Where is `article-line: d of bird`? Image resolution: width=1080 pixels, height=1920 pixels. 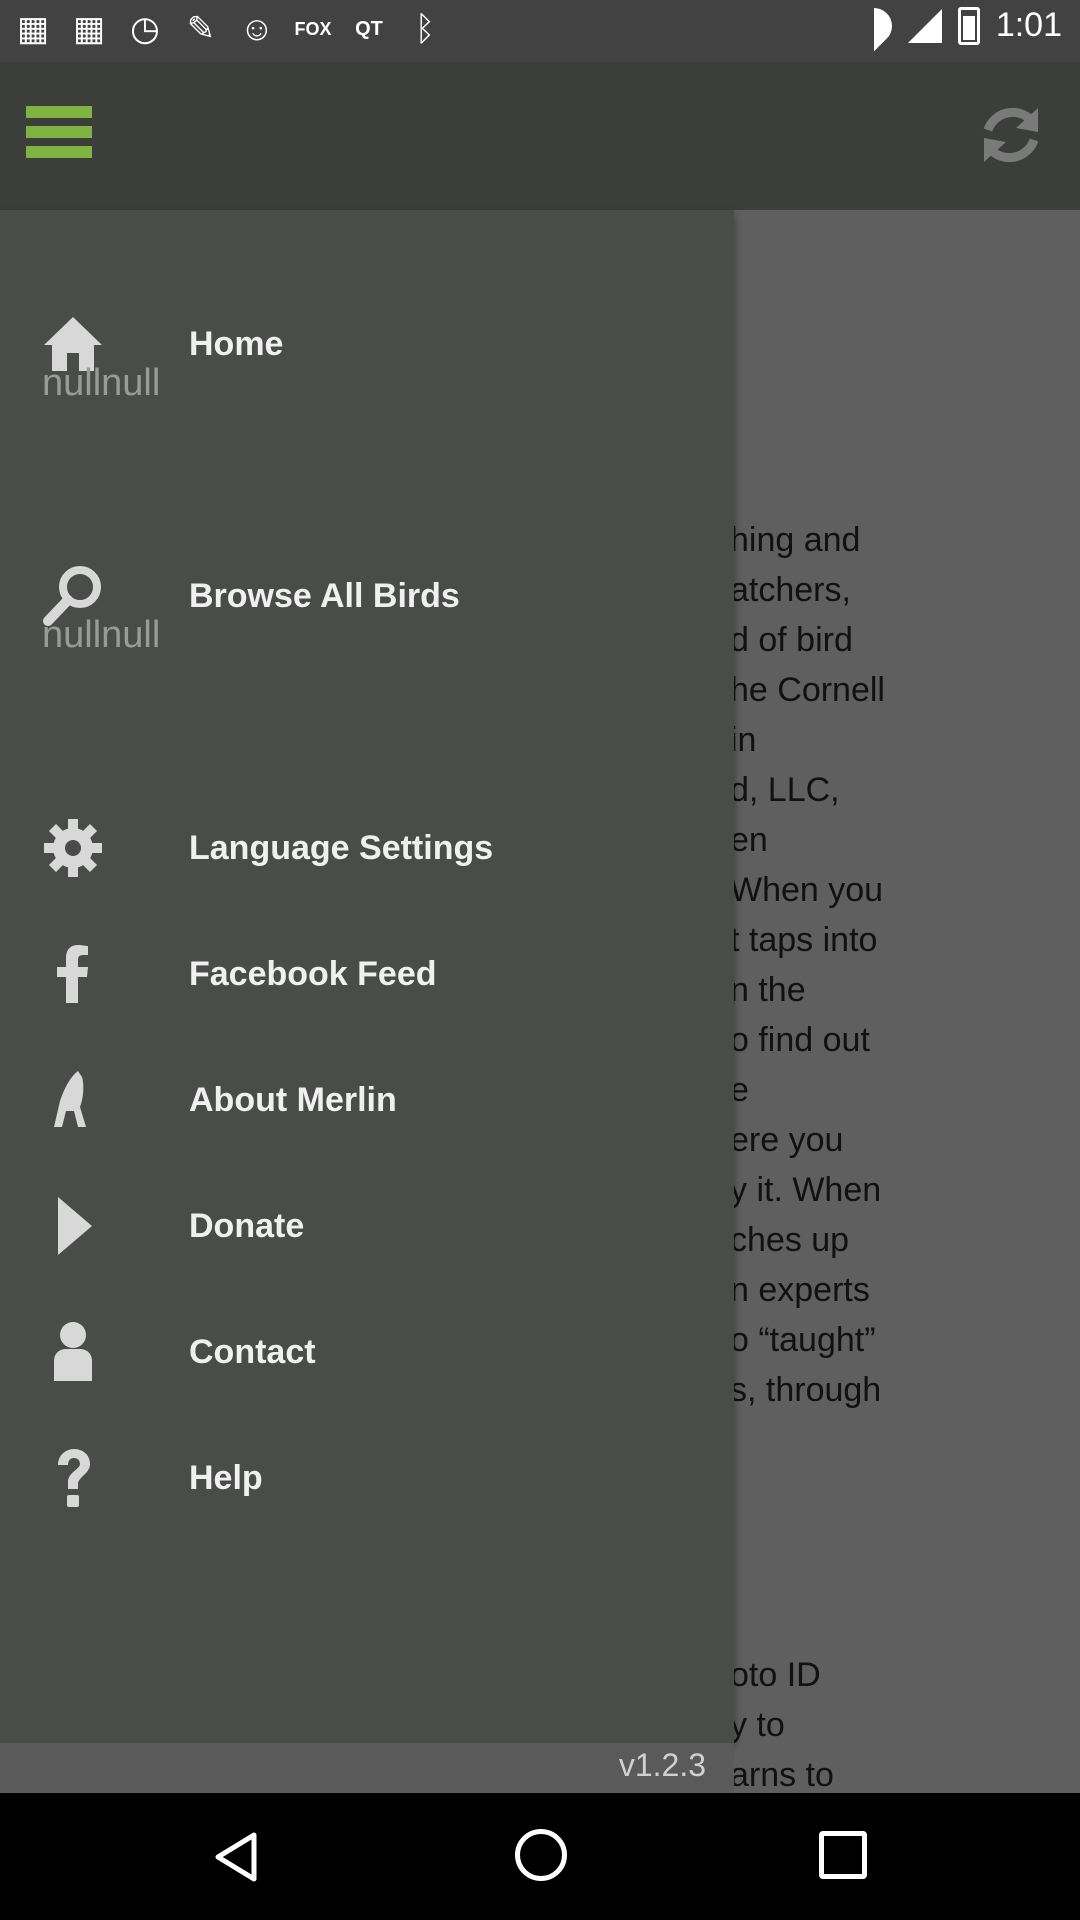
article-line: d of bird is located at coordinates (791, 640).